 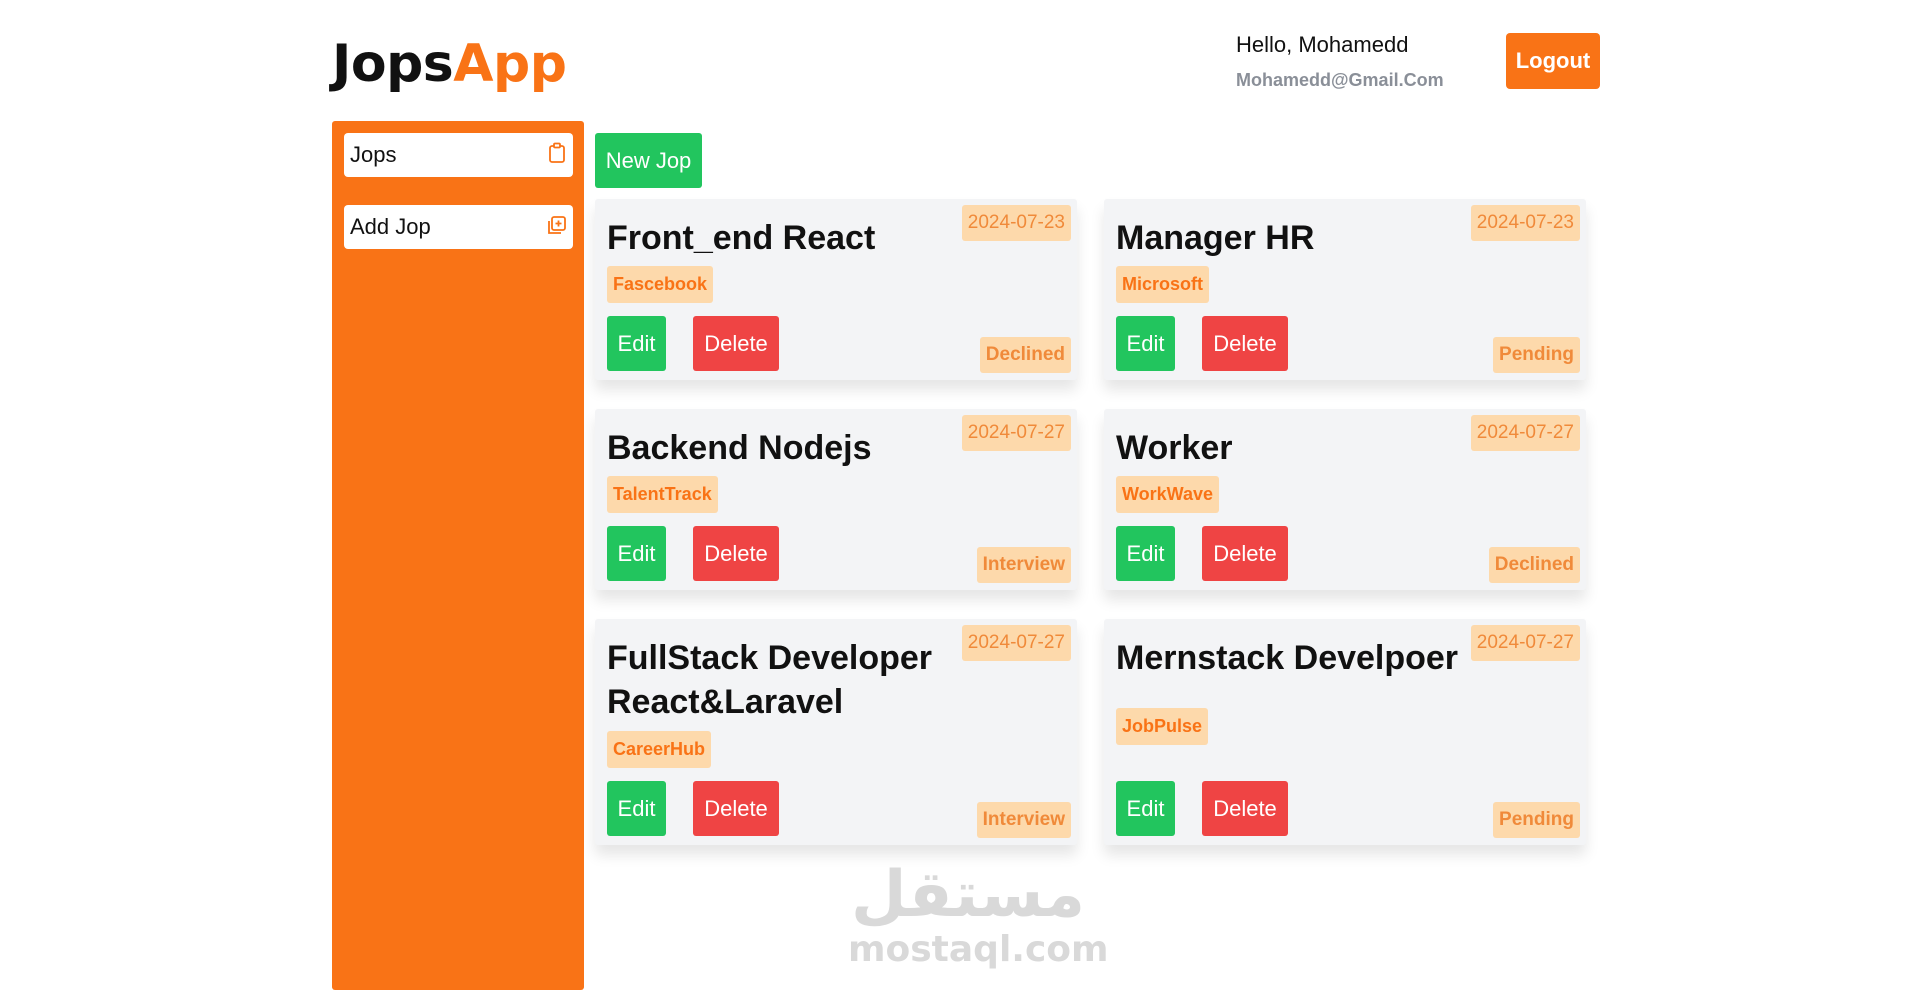 I want to click on job-title: FullStack Developer React&Laravel, so click(x=770, y=680).